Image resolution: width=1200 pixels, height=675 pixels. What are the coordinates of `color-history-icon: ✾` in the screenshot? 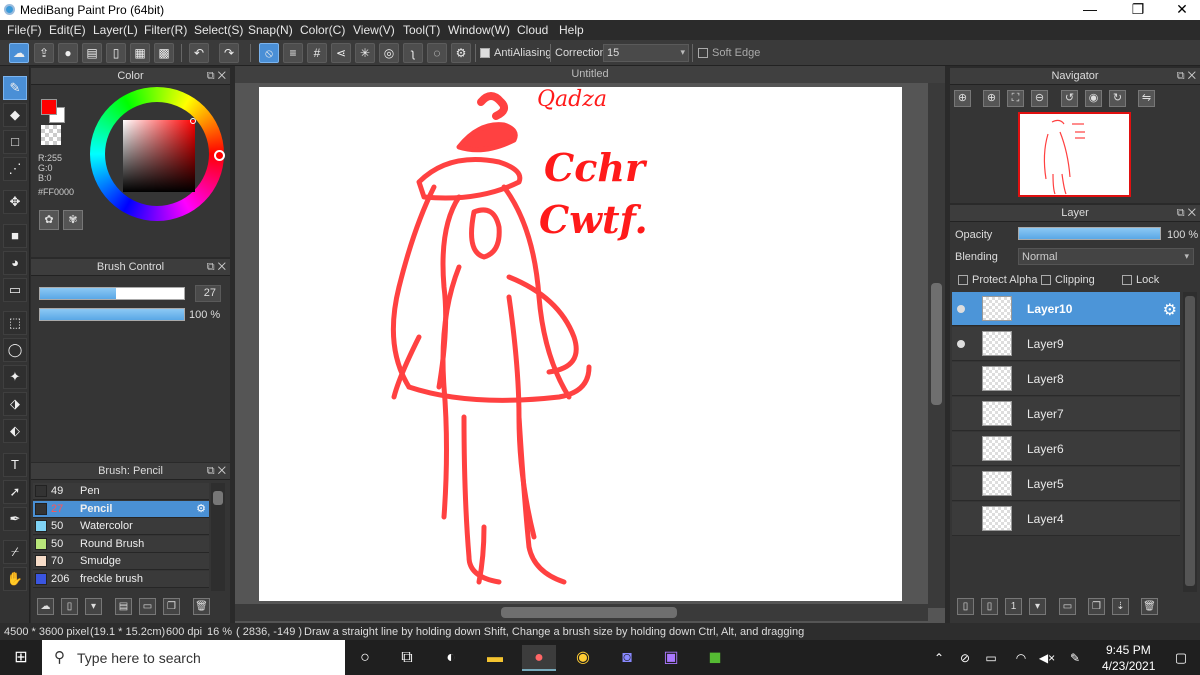 It's located at (73, 220).